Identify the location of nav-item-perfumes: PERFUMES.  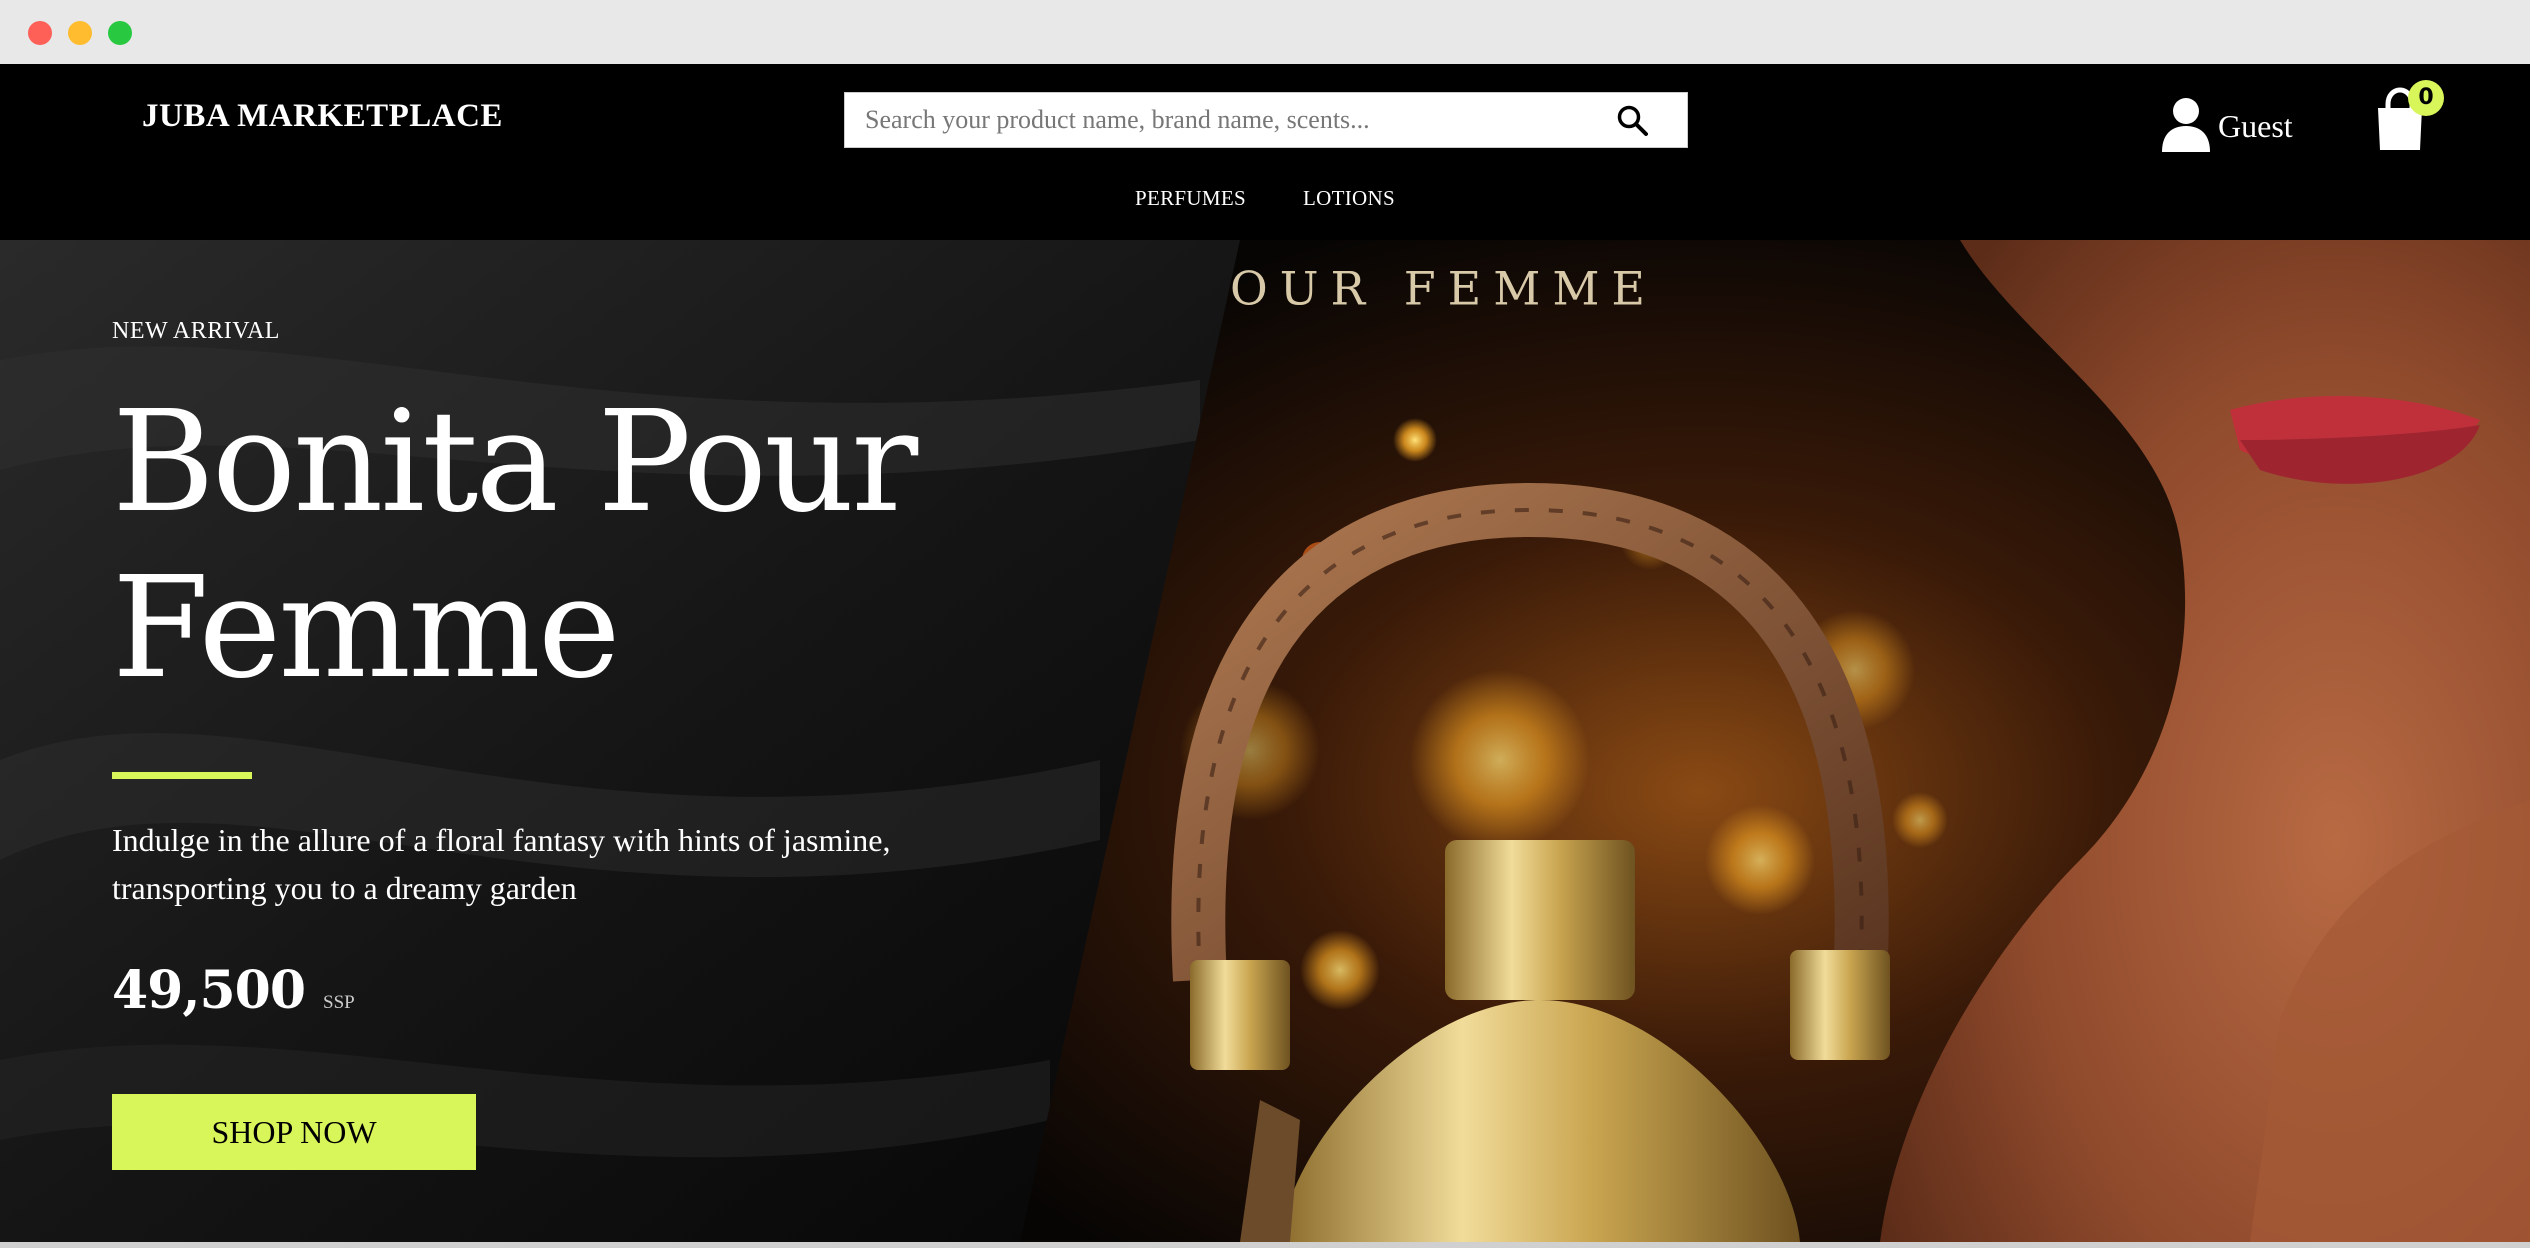
(1190, 198).